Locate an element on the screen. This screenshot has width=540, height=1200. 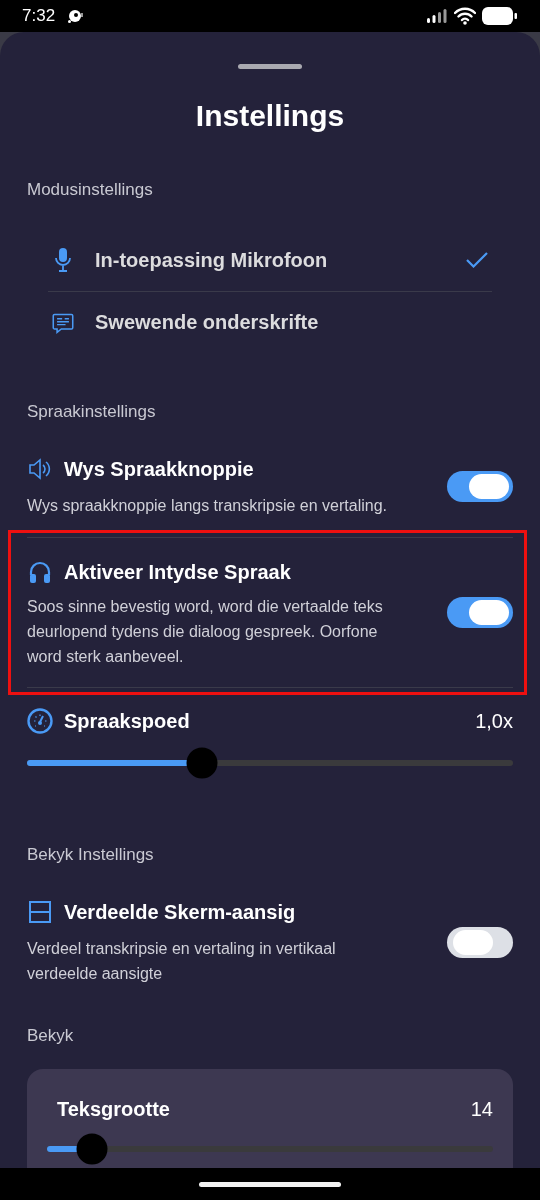
split-view-icon is located at coordinates (40, 912).